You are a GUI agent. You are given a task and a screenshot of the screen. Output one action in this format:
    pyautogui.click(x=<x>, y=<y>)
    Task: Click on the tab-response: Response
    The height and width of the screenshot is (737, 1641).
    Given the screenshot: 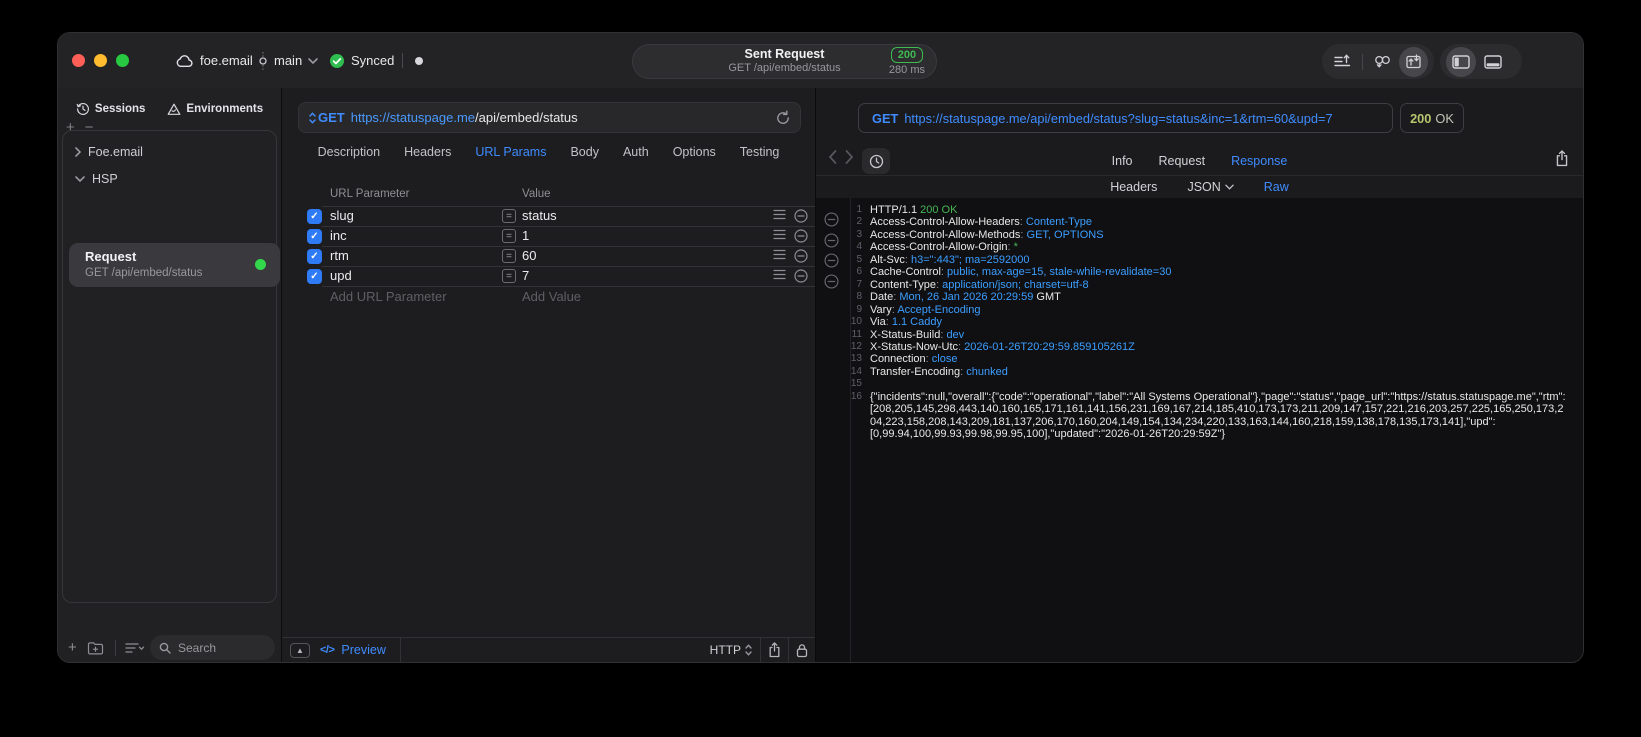 What is the action you would take?
    pyautogui.click(x=1259, y=161)
    